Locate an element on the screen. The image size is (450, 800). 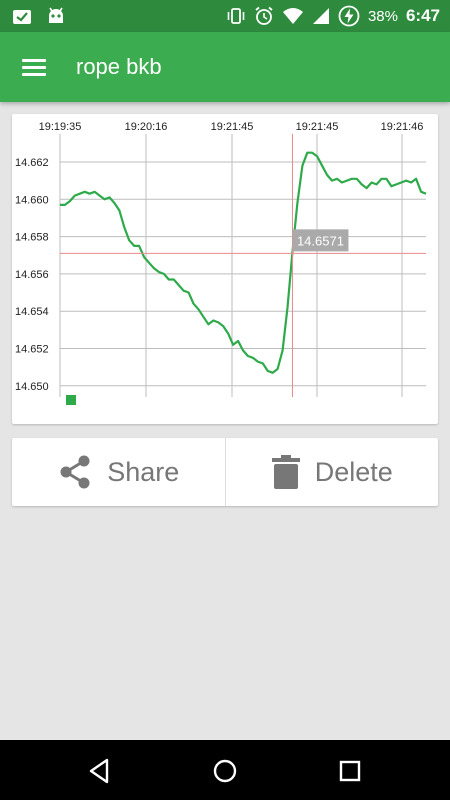
delete-label: Delete is located at coordinates (353, 471).